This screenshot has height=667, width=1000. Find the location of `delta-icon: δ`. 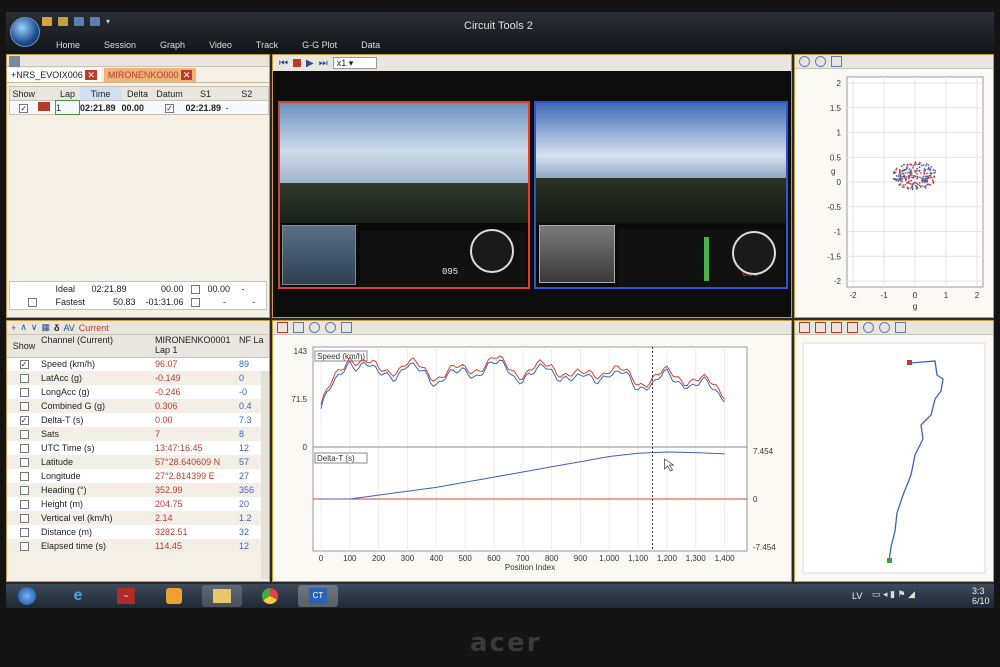

delta-icon: δ is located at coordinates (56, 328).